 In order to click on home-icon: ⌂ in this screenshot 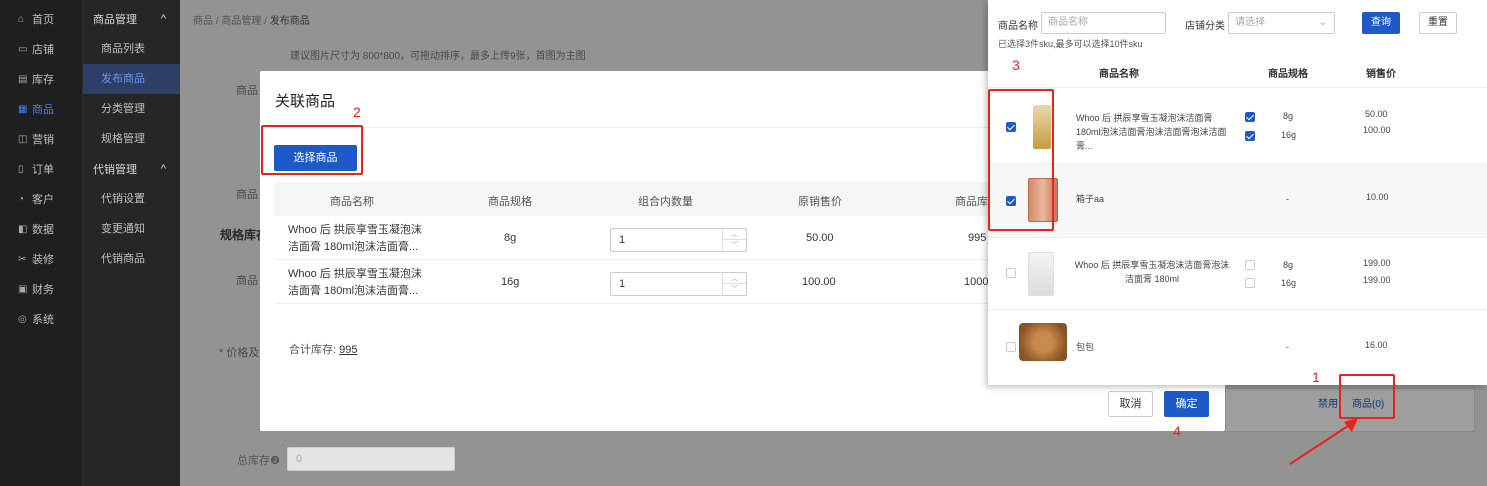, I will do `click(21, 19)`.